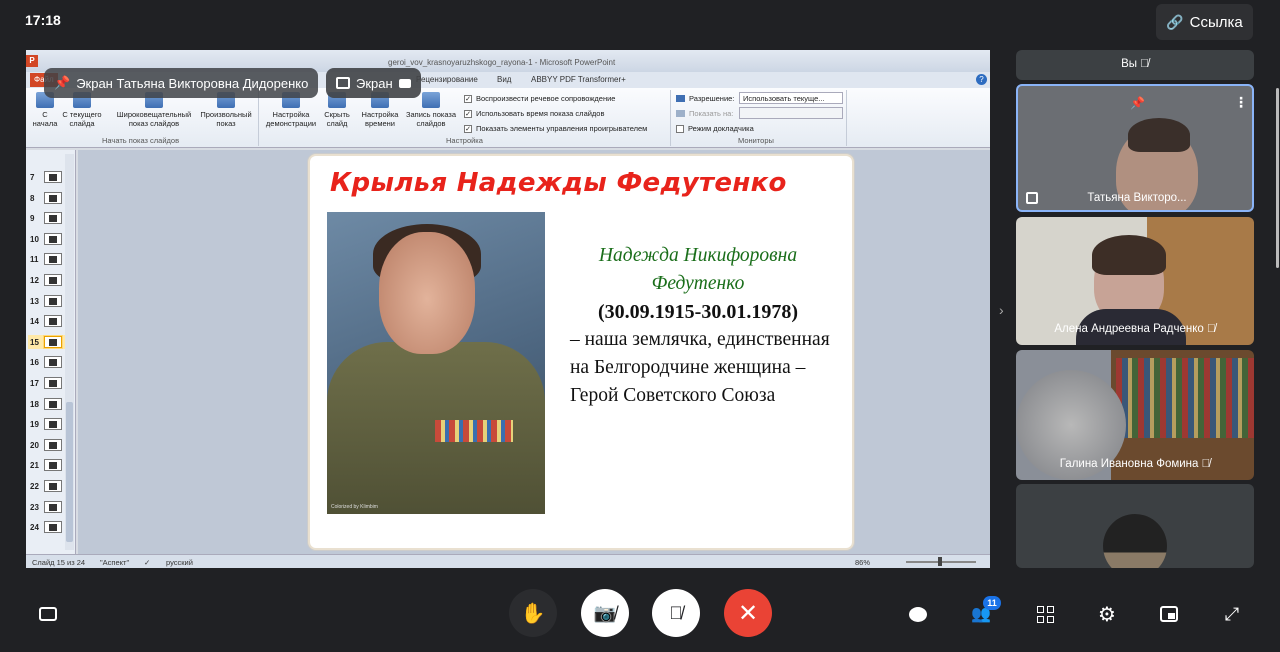 This screenshot has height=652, width=1280. Describe the element at coordinates (354, 507) in the screenshot. I see `photo-caption: Colorized by Klimbim` at that location.